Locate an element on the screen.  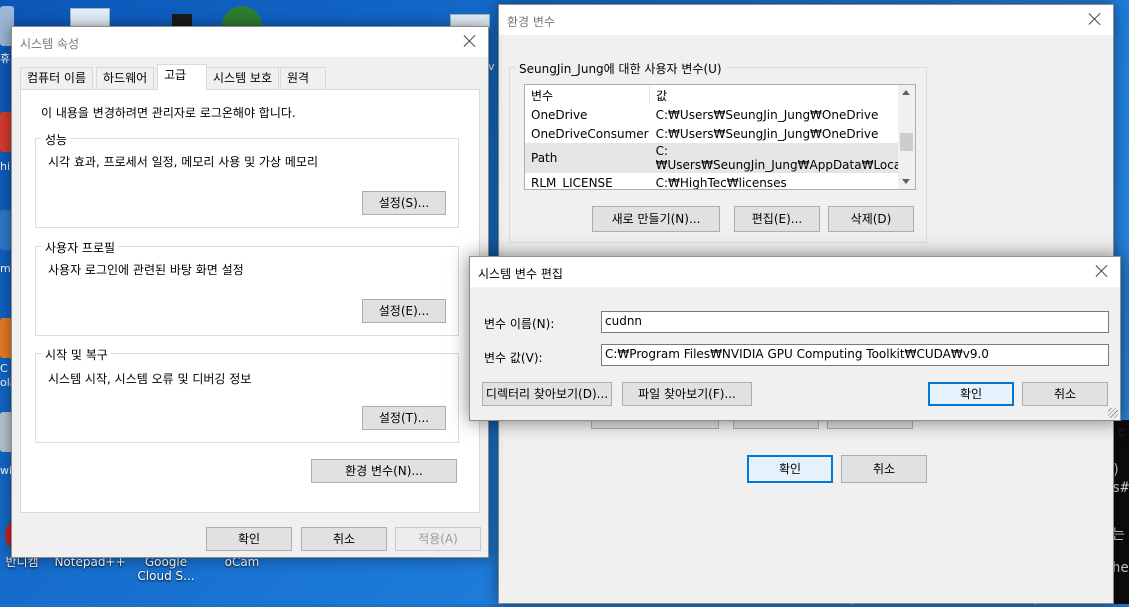
scroll-up-icon is located at coordinates (906, 92).